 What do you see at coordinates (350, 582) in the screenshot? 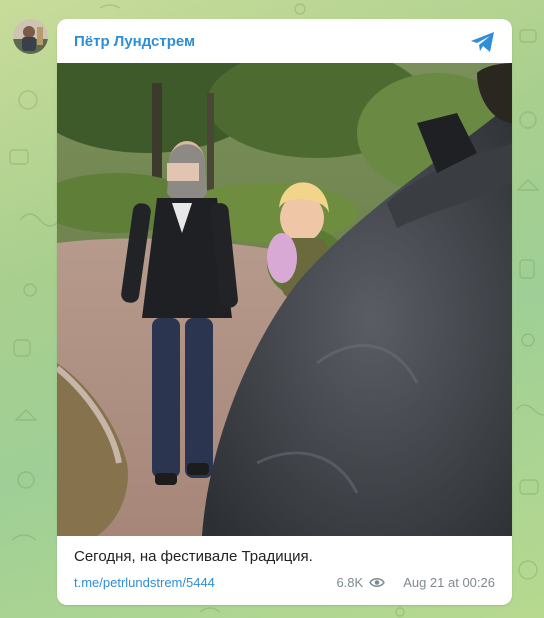
I see `views-count: 6.8K` at bounding box center [350, 582].